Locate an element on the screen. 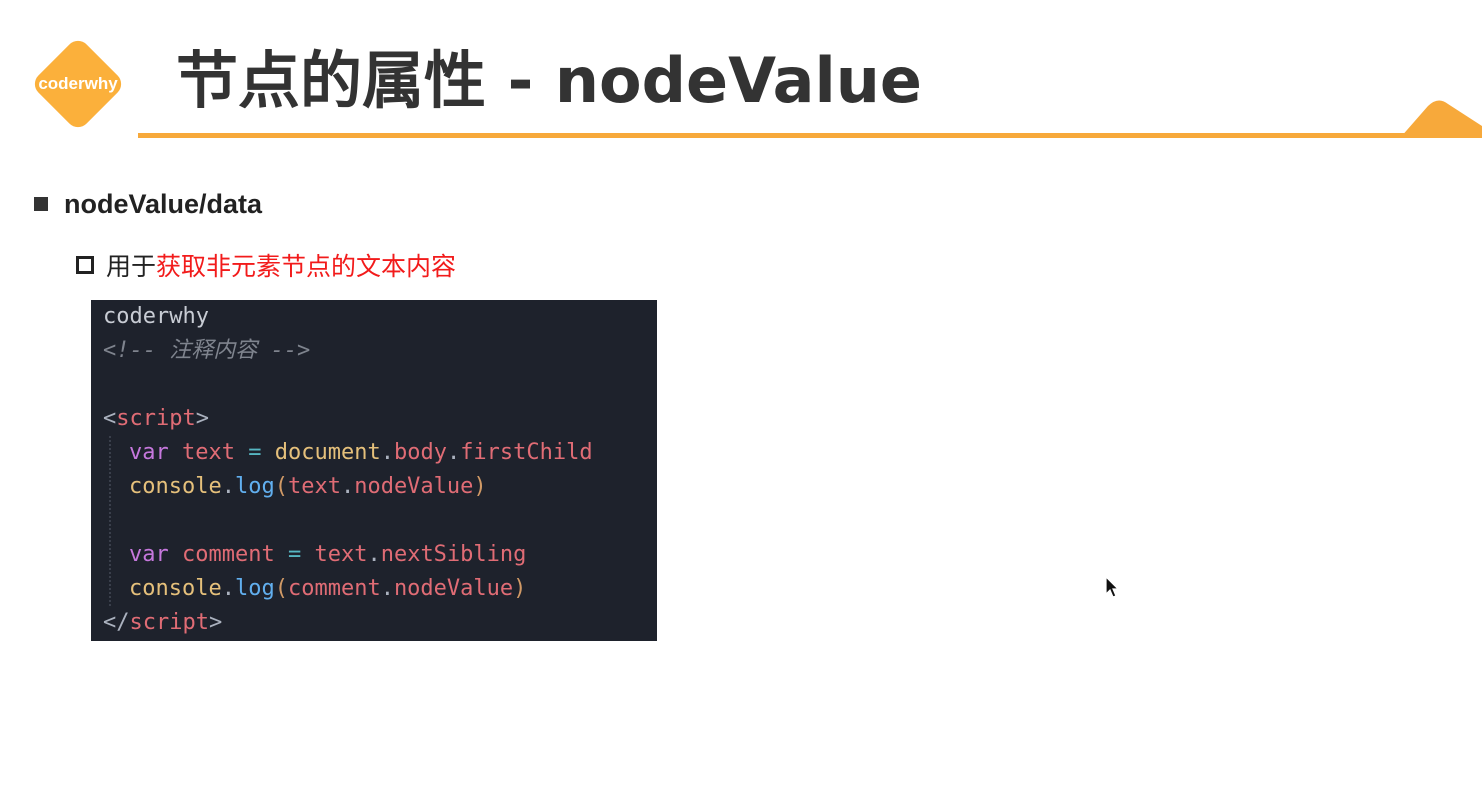 The height and width of the screenshot is (792, 1482). code-line-text: coderwhy is located at coordinates (156, 317).